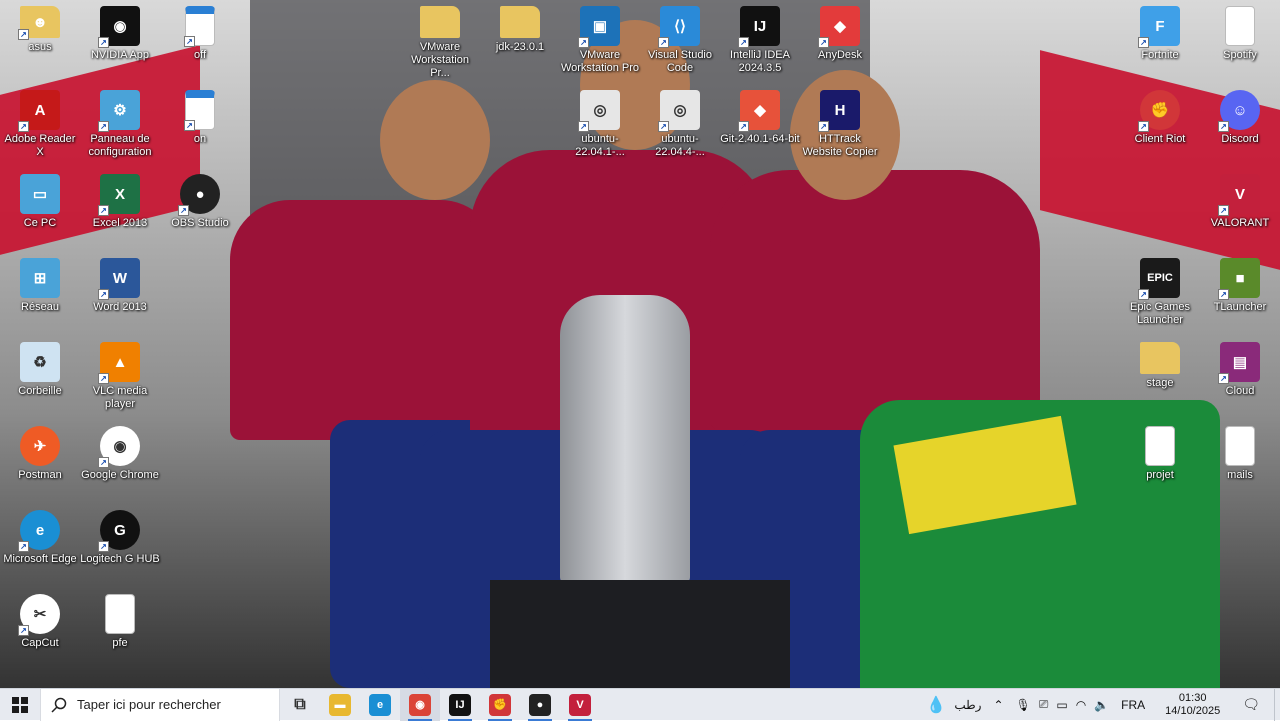 The width and height of the screenshot is (1280, 721). What do you see at coordinates (936, 705) in the screenshot?
I see `weather-icon: 💧` at bounding box center [936, 705].